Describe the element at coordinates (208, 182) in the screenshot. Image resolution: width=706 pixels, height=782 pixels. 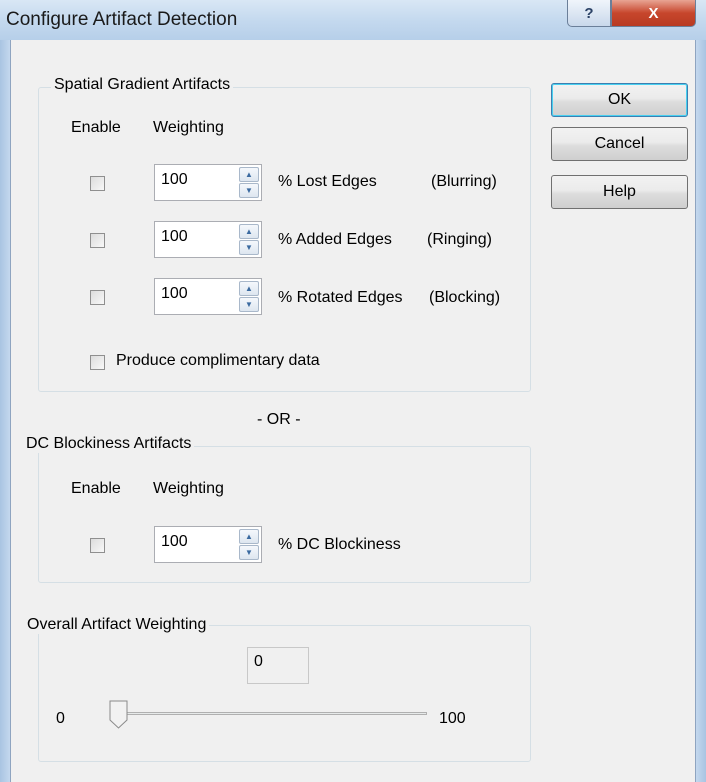
I see `lost-edges-weight-spinner: 100 ▲ ▼` at that location.